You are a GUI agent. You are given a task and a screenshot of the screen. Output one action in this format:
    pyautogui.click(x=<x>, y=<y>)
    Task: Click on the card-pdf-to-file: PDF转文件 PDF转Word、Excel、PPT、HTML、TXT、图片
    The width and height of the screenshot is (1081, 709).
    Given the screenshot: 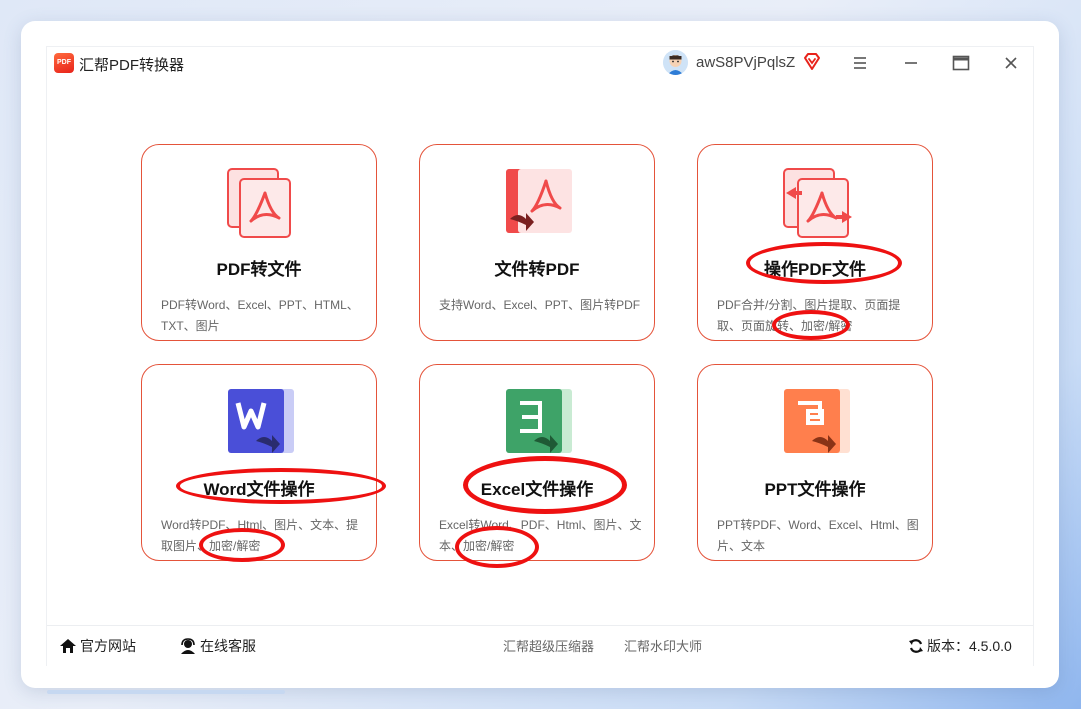 What is the action you would take?
    pyautogui.click(x=259, y=242)
    